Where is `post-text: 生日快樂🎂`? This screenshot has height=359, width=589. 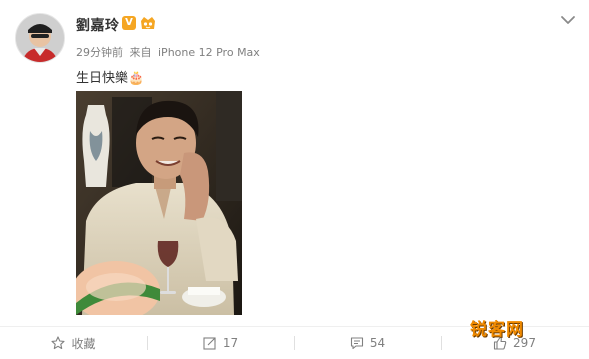 post-text: 生日快樂🎂 is located at coordinates (110, 78).